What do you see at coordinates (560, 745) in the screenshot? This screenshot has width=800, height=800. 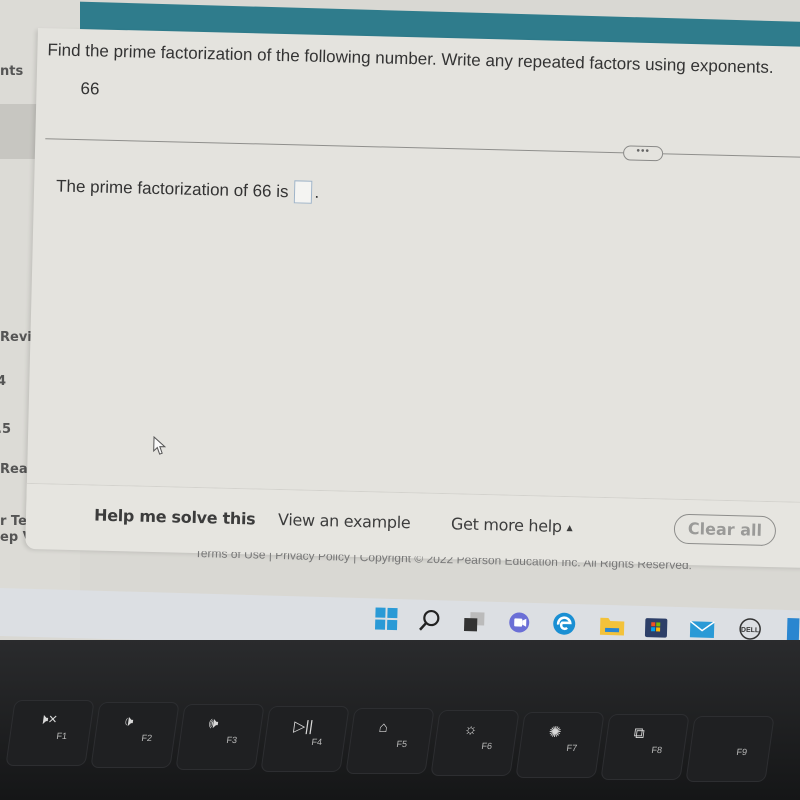 I see `key-f7: ✺ F7` at bounding box center [560, 745].